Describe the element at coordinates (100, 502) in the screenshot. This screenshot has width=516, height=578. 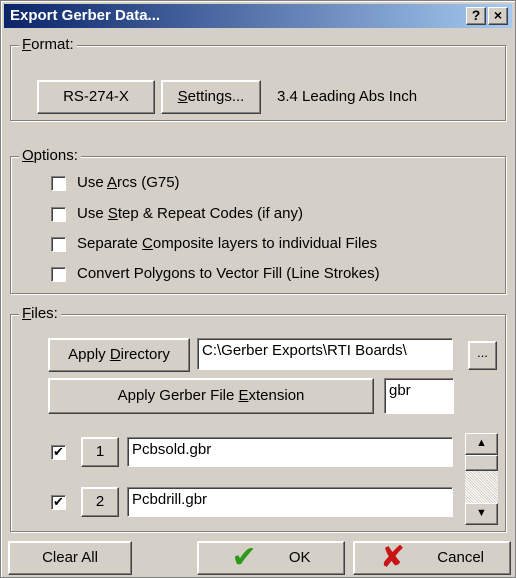
I see `file-row-2-number-button: 2` at that location.